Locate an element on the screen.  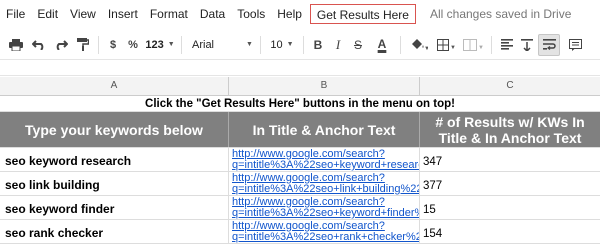
keyword-cell: seo keyword finder is located at coordinates (114, 207).